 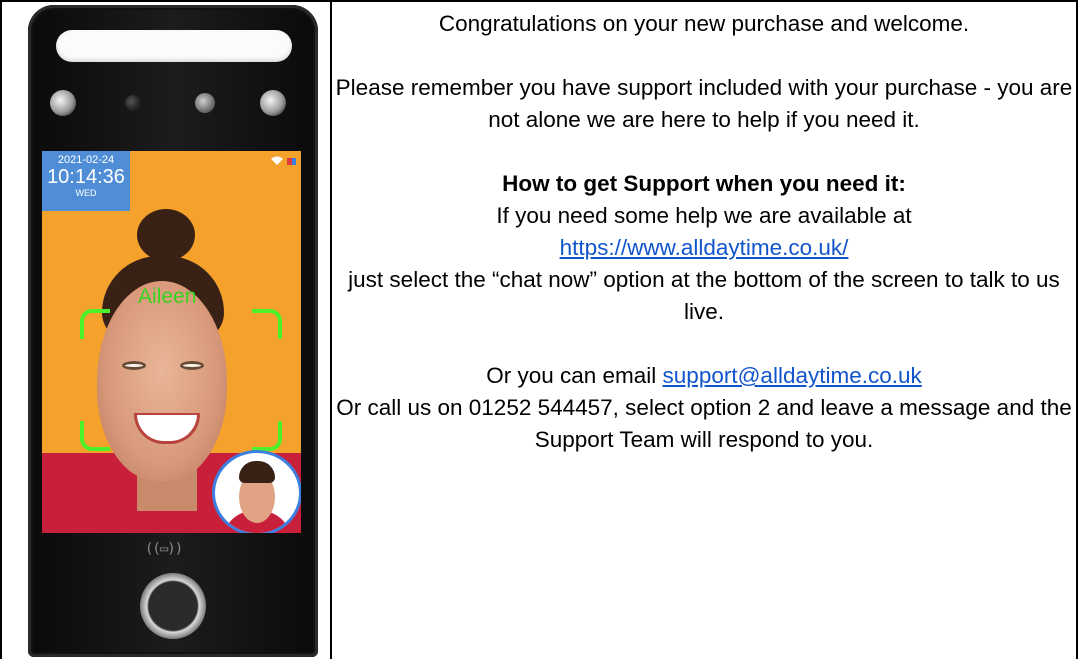 I want to click on left-eye, so click(x=134, y=365).